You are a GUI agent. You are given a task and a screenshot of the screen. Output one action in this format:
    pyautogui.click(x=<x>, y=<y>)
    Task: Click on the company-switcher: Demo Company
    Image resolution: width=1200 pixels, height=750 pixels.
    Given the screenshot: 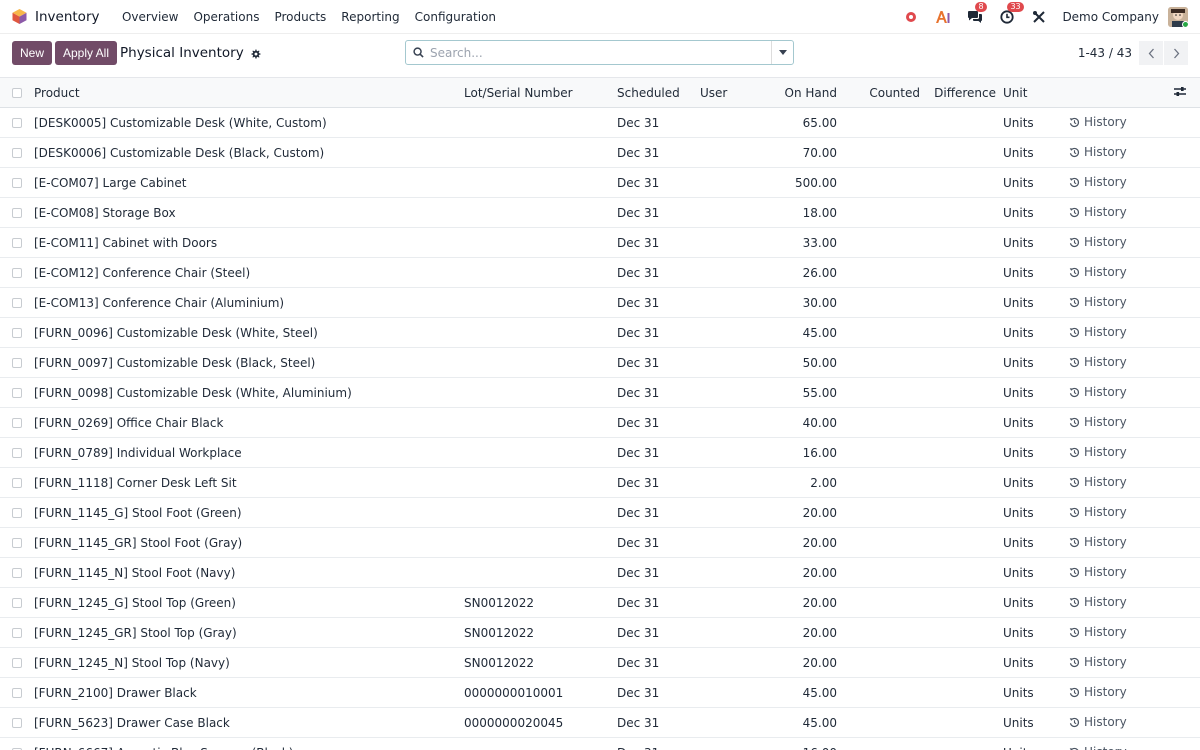 What is the action you would take?
    pyautogui.click(x=1110, y=17)
    